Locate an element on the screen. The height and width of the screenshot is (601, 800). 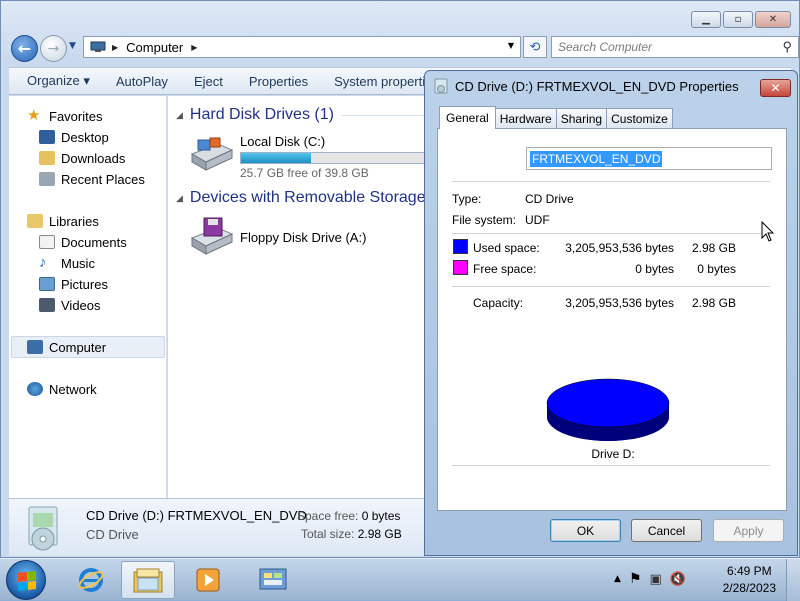
clock-time: 6:49 PM is located at coordinates (749, 571).